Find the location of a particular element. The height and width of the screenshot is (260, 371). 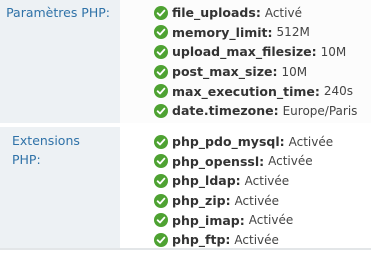

setting-name: php_ftp is located at coordinates (199, 240).